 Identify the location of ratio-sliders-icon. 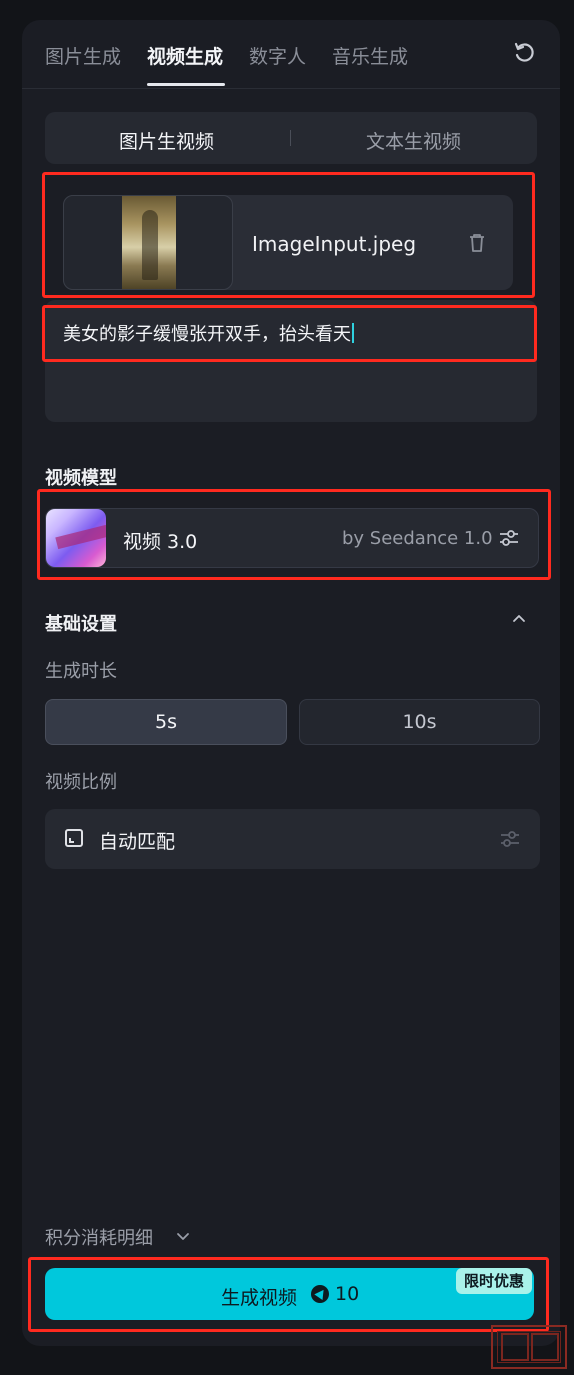
(510, 839).